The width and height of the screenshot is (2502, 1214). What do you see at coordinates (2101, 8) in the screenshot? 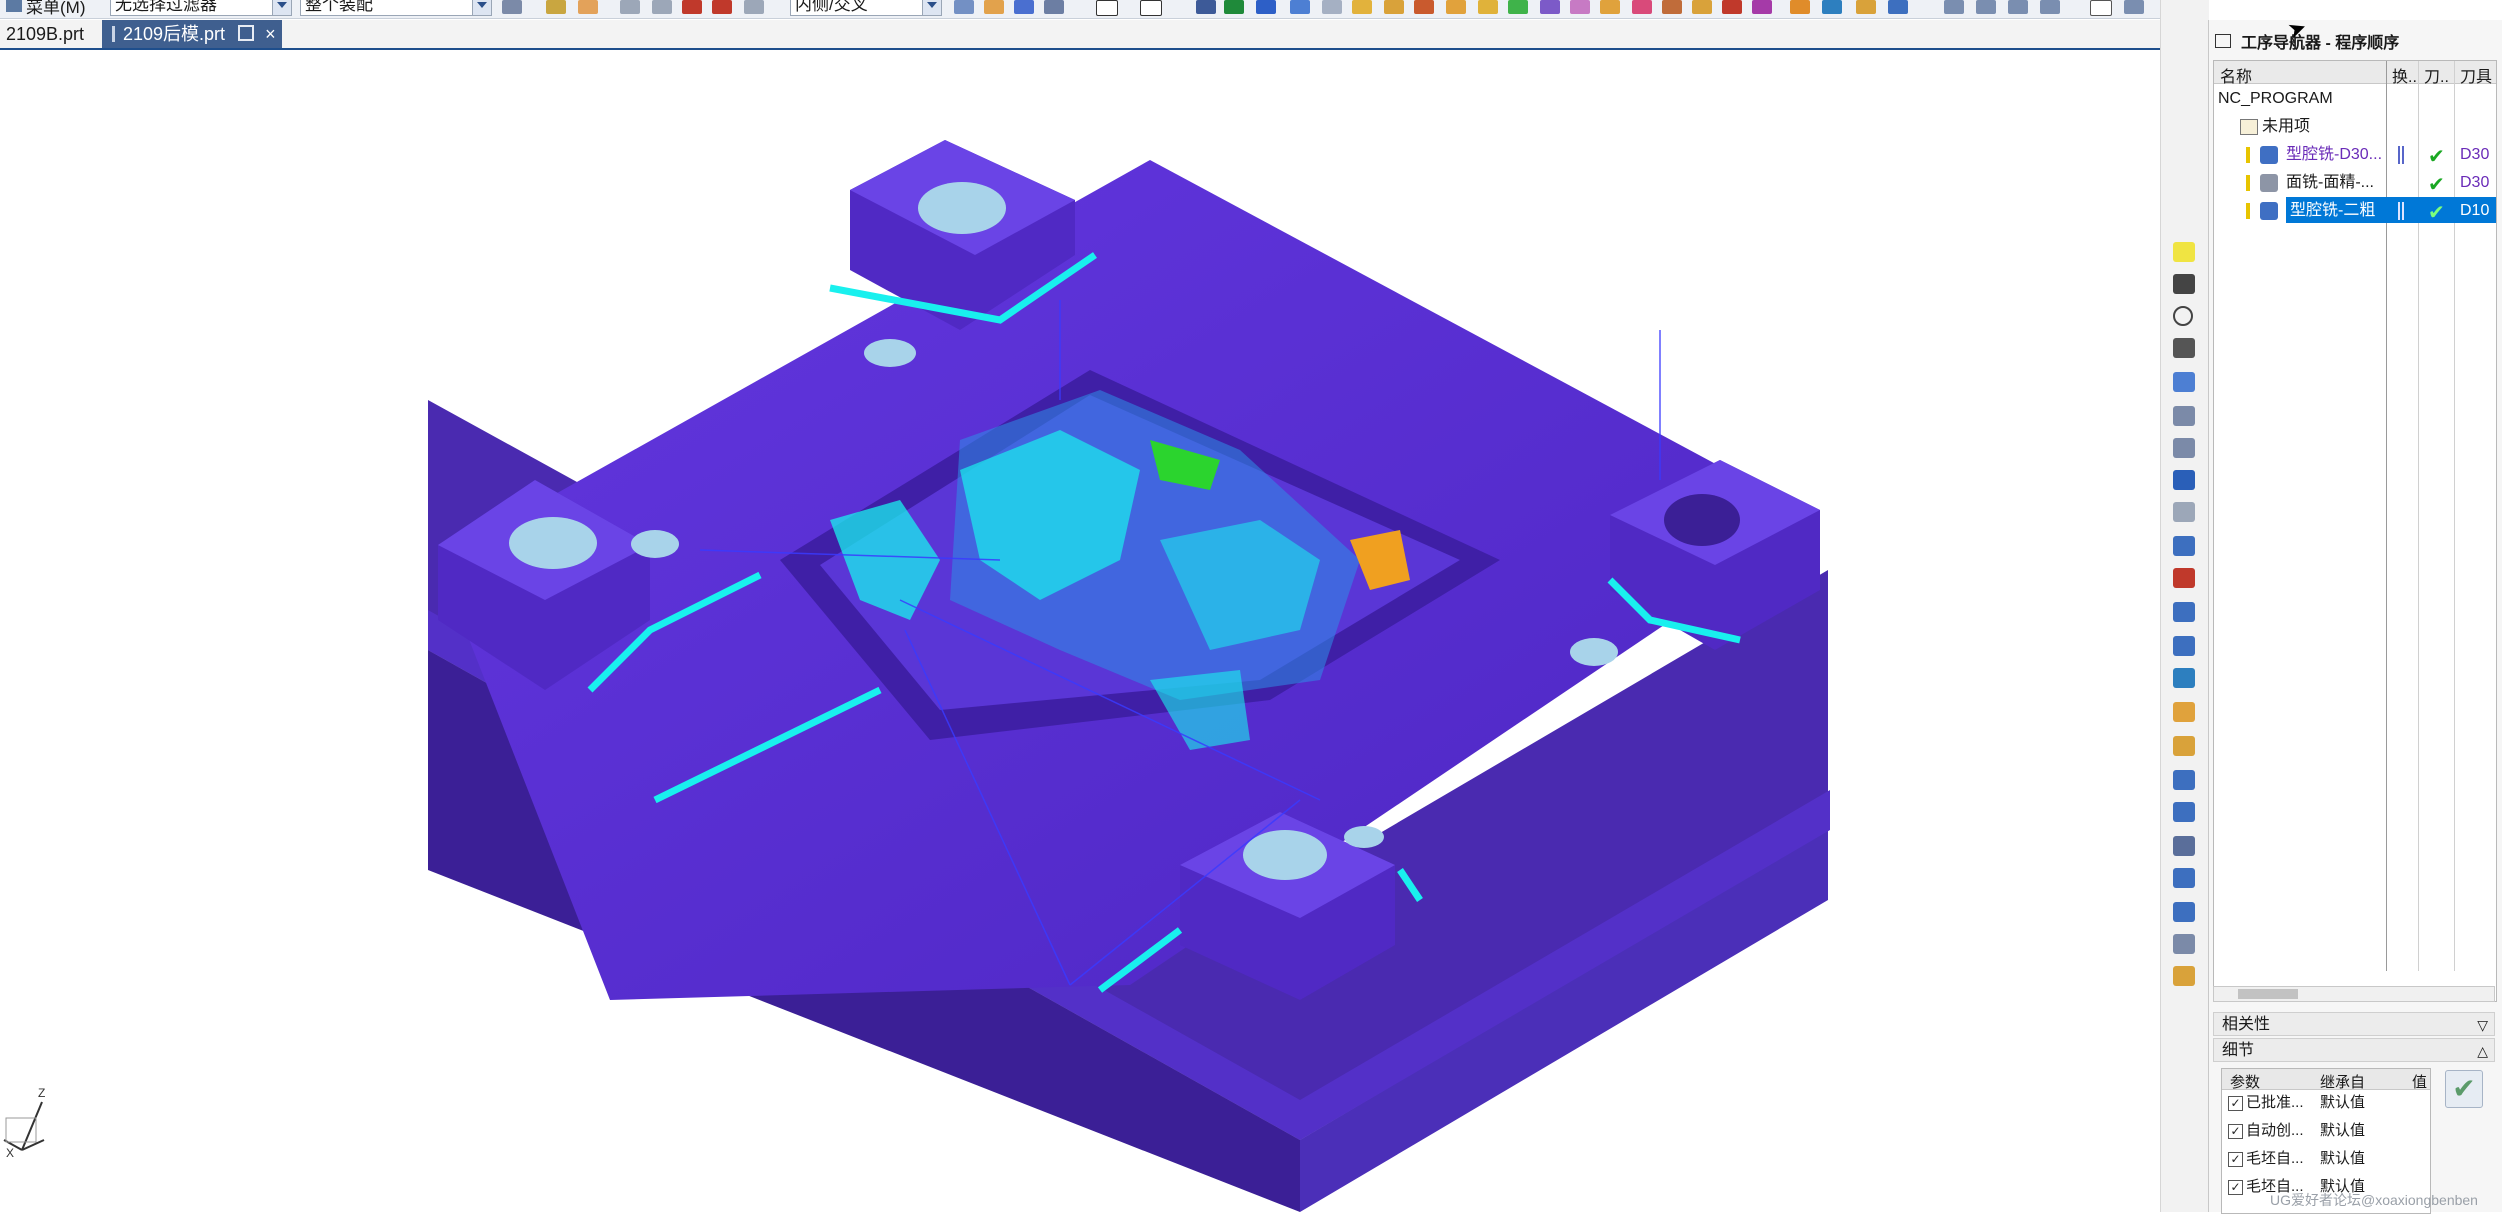
I see `edit-icon` at bounding box center [2101, 8].